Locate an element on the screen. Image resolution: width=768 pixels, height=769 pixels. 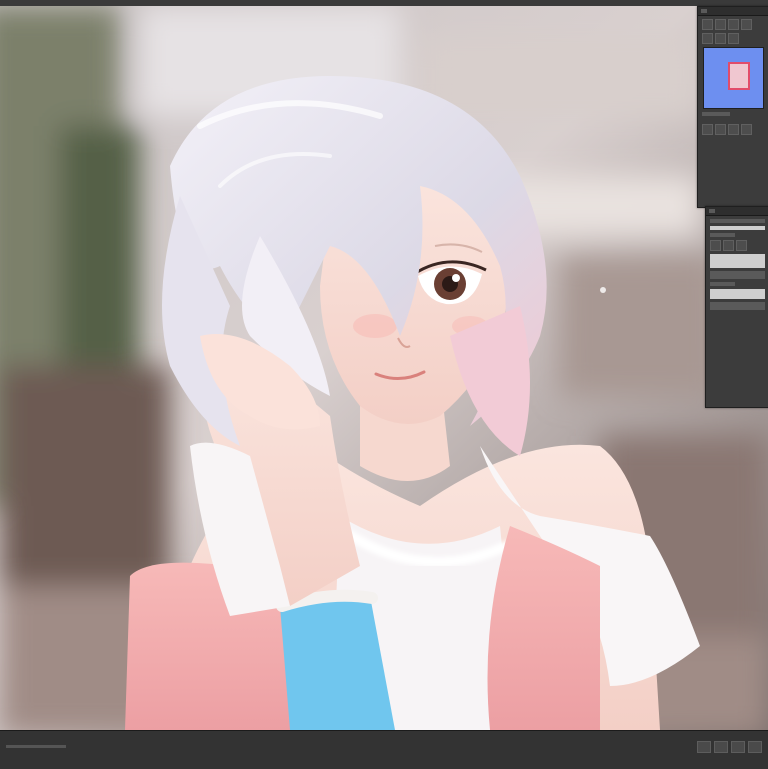
ruler-icon is located at coordinates (733, 38).